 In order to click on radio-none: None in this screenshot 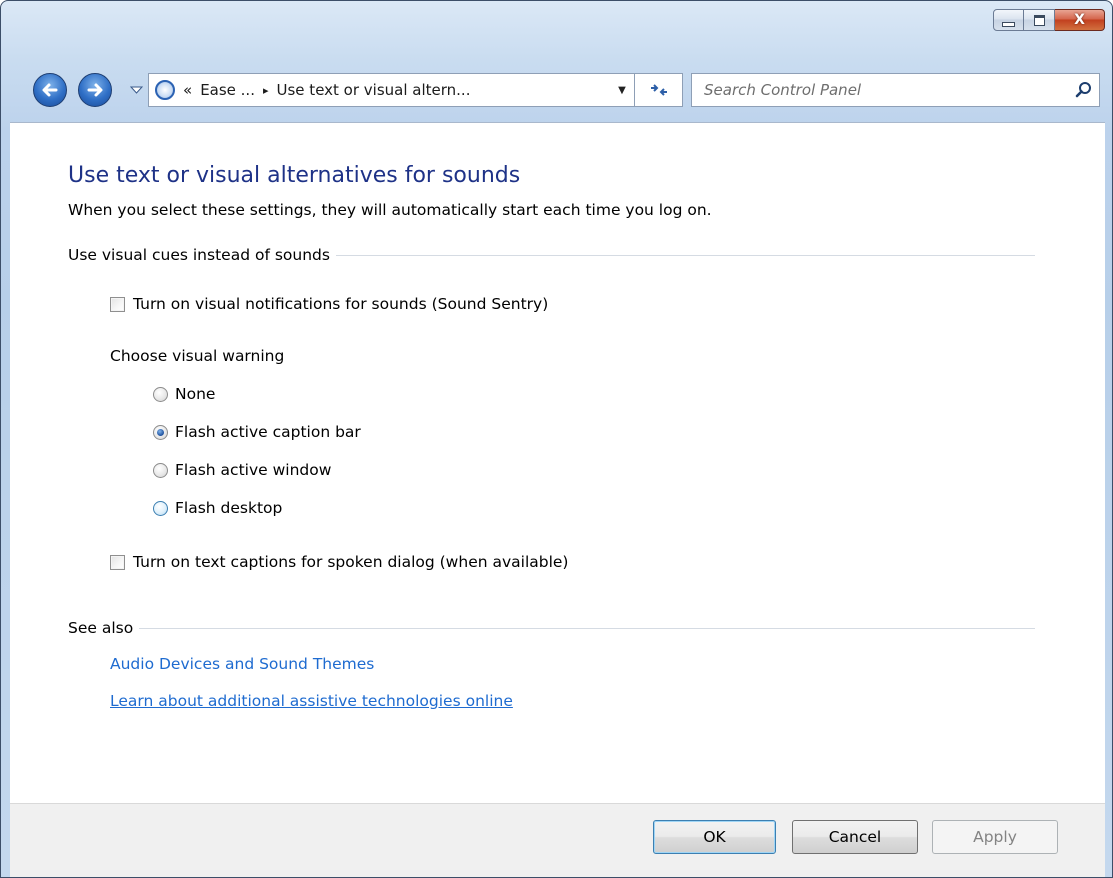, I will do `click(184, 394)`.